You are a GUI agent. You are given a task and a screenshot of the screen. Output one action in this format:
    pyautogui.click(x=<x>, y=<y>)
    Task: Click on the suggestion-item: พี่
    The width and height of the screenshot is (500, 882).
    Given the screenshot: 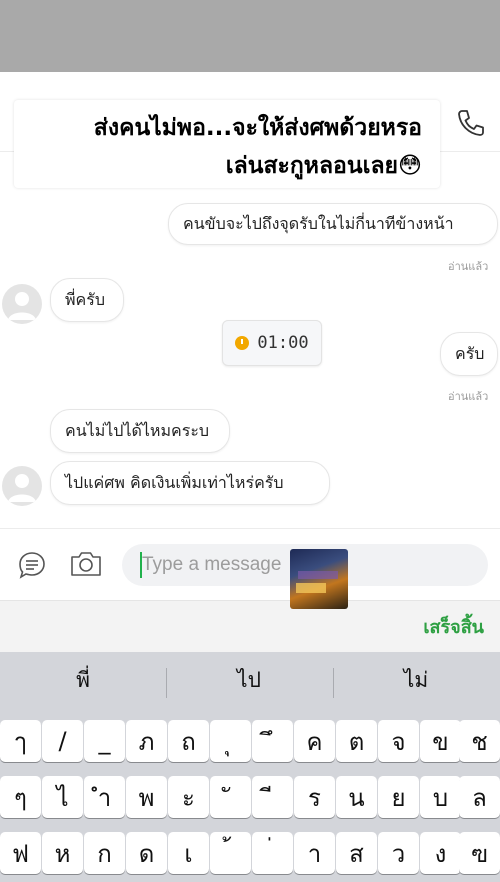 What is the action you would take?
    pyautogui.click(x=83, y=680)
    